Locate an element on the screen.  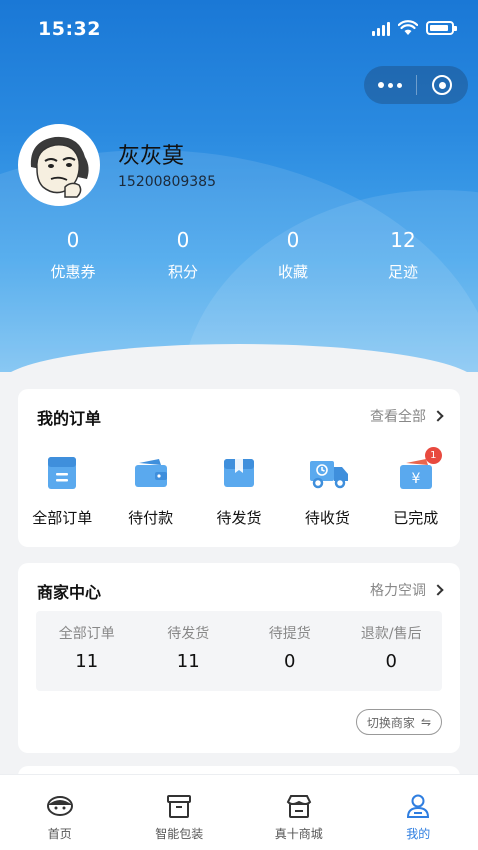
merchant-stat-label: 全部订单 is located at coordinates (86, 634).